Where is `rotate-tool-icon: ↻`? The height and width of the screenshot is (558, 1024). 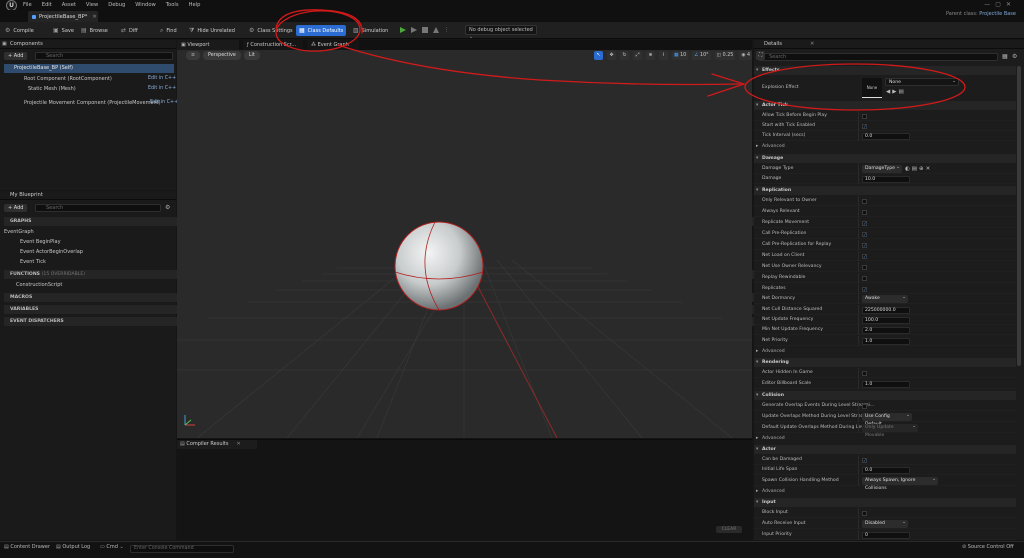
rotate-tool-icon: ↻ is located at coordinates (624, 55).